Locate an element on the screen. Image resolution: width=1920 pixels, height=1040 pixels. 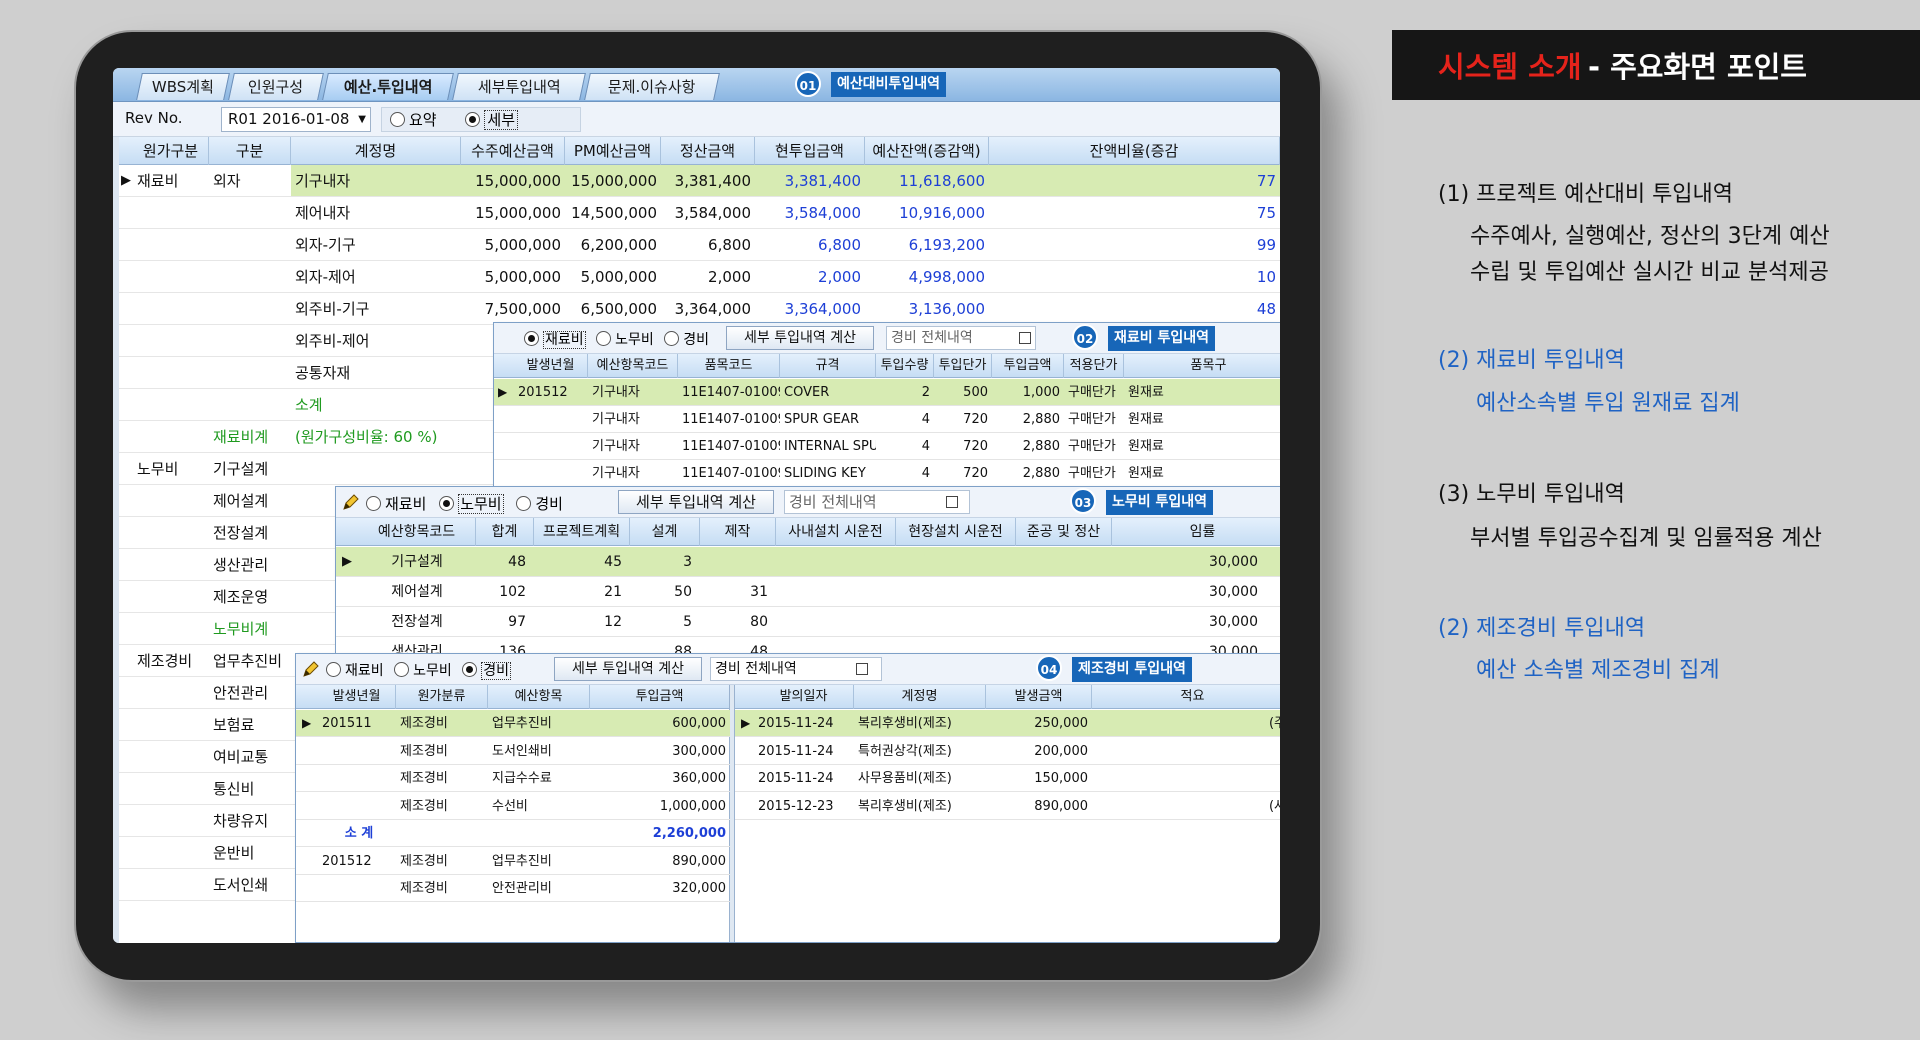
tab-budget-input: 예산.투입내역 is located at coordinates (388, 86).